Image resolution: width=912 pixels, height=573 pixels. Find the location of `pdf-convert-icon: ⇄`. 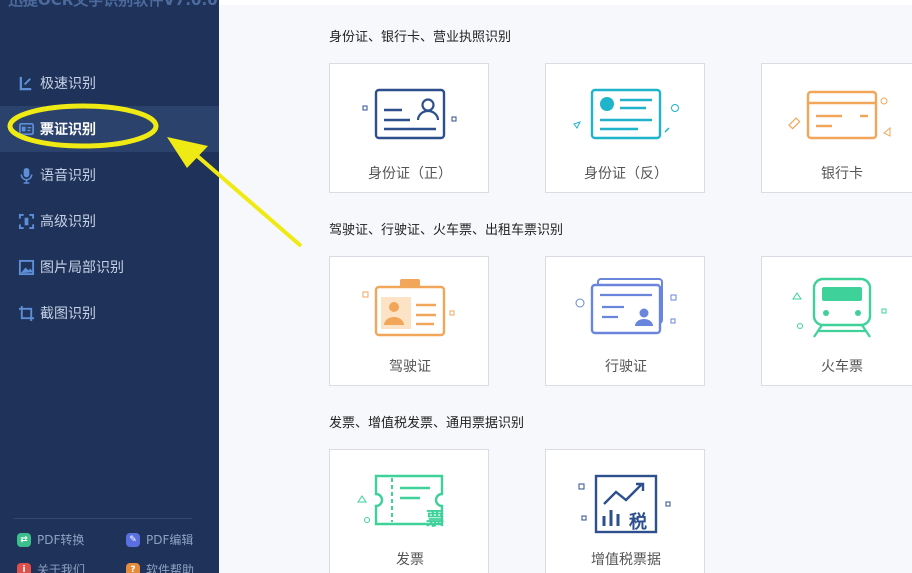

pdf-convert-icon: ⇄ is located at coordinates (24, 539).